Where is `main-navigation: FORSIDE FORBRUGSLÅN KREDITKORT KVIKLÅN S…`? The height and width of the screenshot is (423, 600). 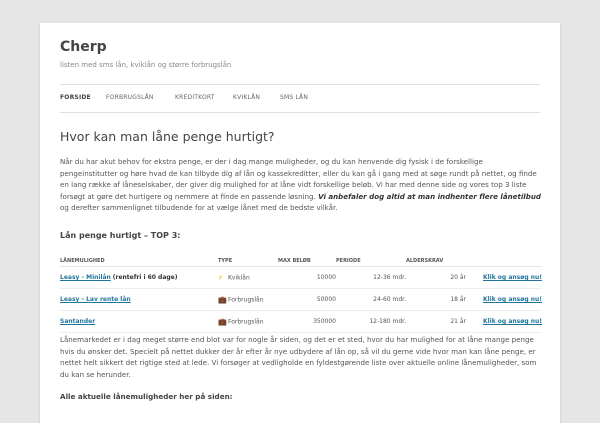 main-navigation: FORSIDE FORBRUGSLÅN KREDITKORT KVIKLÅN S… is located at coordinates (300, 98).